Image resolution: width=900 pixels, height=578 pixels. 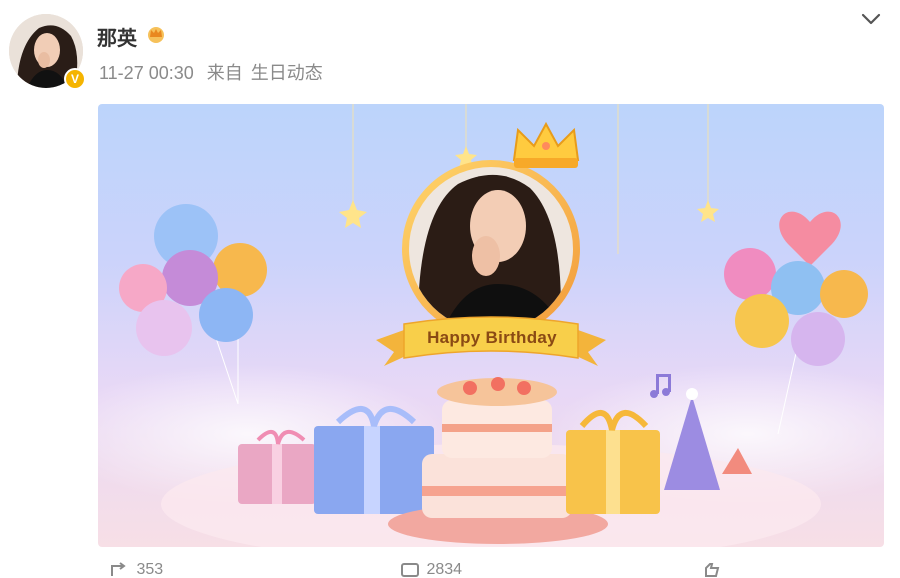 I want to click on crown-badge-icon, so click(x=156, y=35).